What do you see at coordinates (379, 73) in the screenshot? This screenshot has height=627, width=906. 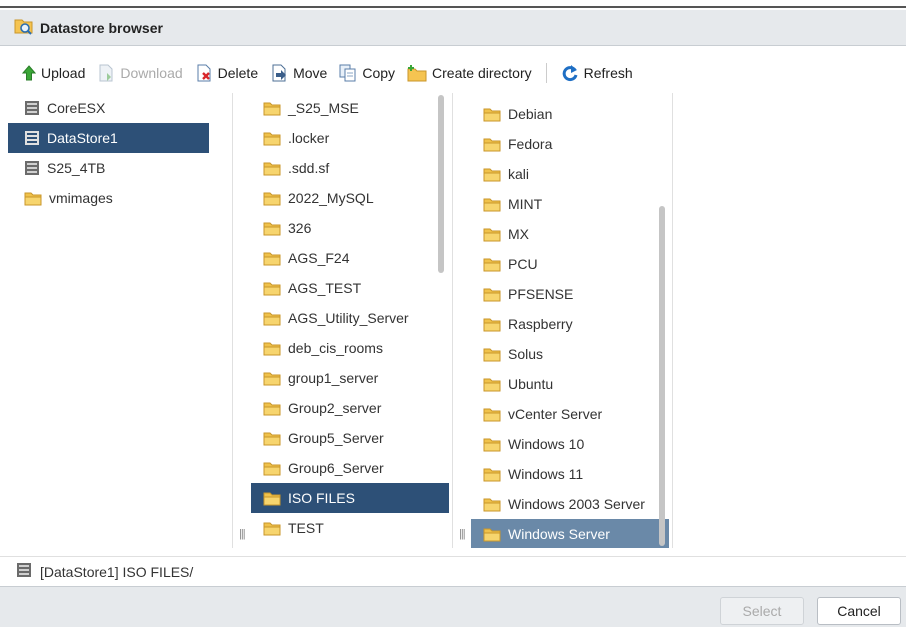 I see `copy-label: Copy` at bounding box center [379, 73].